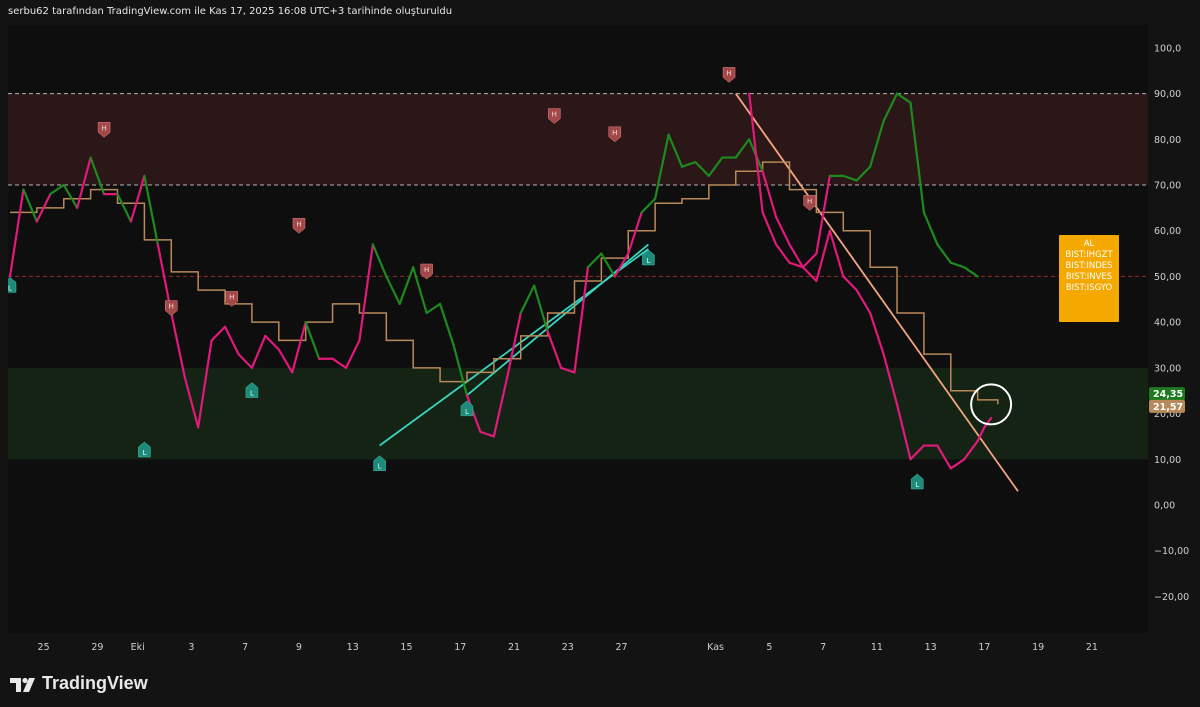  I want to click on y-tick-label: 80,00, so click(1167, 140).